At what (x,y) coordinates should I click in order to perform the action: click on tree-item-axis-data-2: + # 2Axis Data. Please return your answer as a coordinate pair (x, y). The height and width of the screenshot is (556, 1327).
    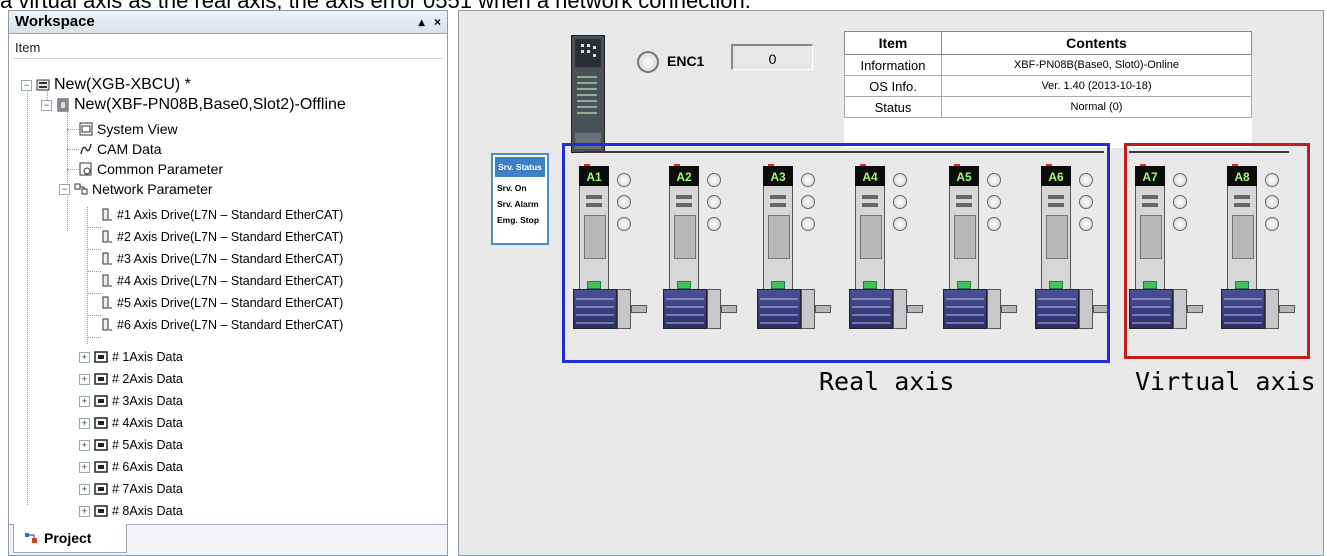
    Looking at the image, I should click on (131, 379).